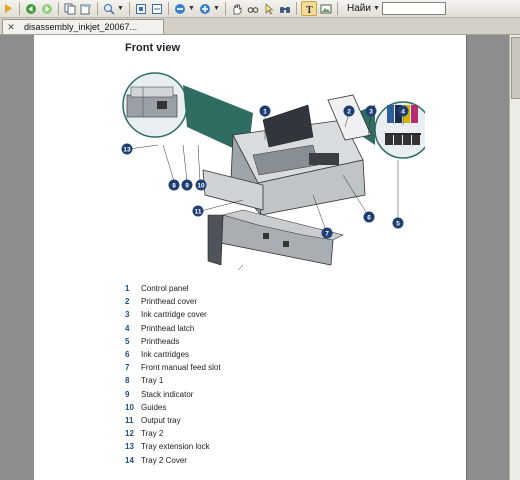 The width and height of the screenshot is (520, 480). I want to click on legend-label: Stack indicator, so click(167, 394).